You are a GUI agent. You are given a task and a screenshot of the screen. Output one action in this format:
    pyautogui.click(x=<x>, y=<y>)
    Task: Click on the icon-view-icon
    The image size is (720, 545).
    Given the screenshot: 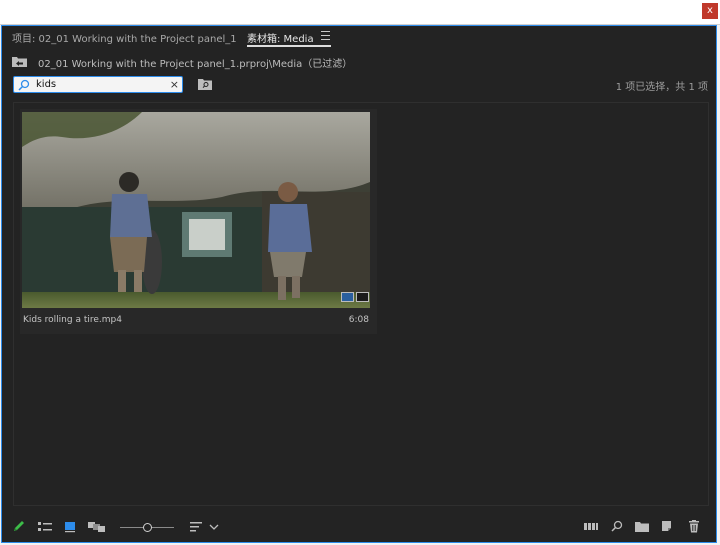 What is the action you would take?
    pyautogui.click(x=71, y=526)
    